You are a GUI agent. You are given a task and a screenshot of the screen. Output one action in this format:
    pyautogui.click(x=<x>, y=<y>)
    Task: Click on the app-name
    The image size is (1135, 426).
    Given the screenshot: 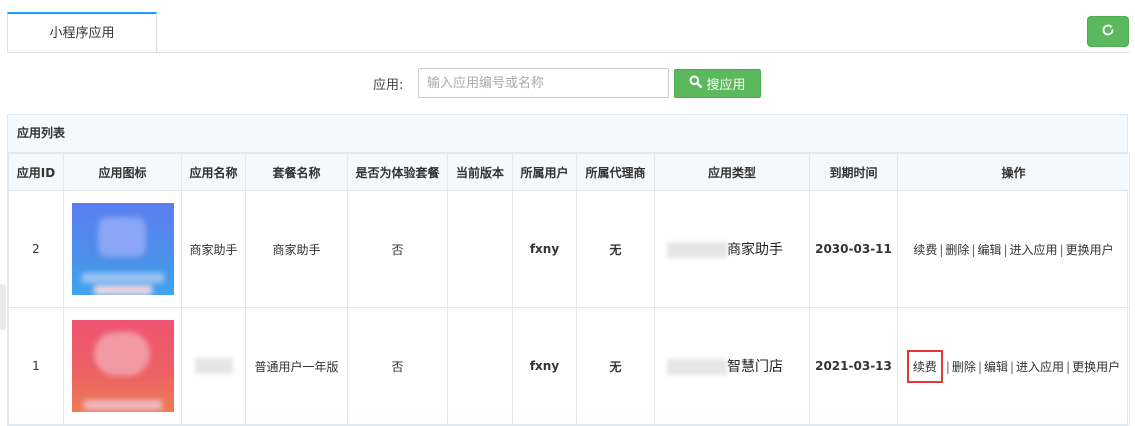 What is the action you would take?
    pyautogui.click(x=213, y=366)
    